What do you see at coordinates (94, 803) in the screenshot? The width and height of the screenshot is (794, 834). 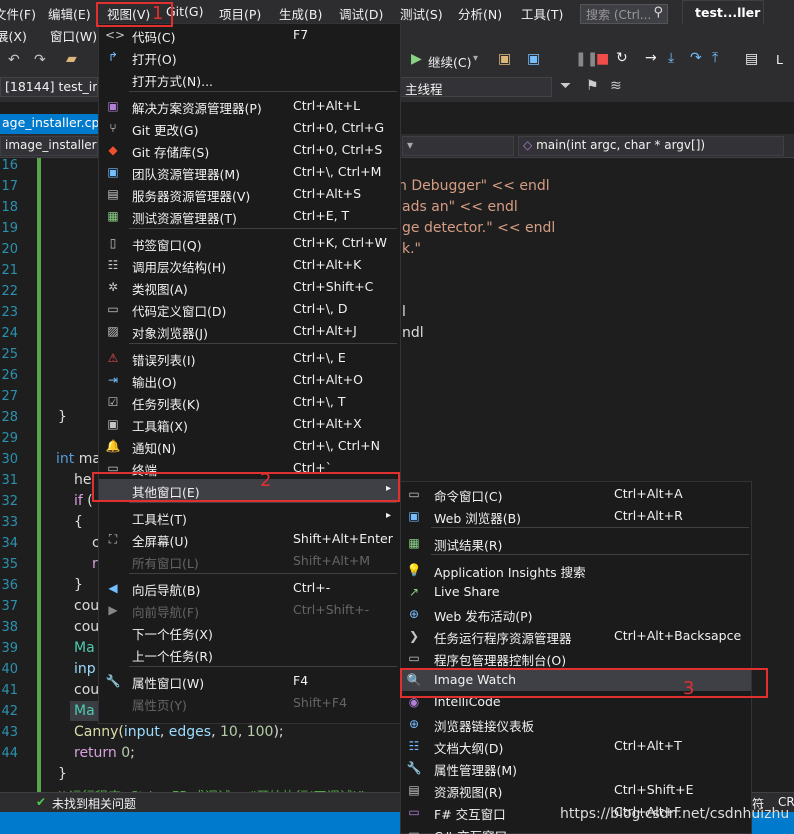 I see `issues-status: 未找到相关问题` at bounding box center [94, 803].